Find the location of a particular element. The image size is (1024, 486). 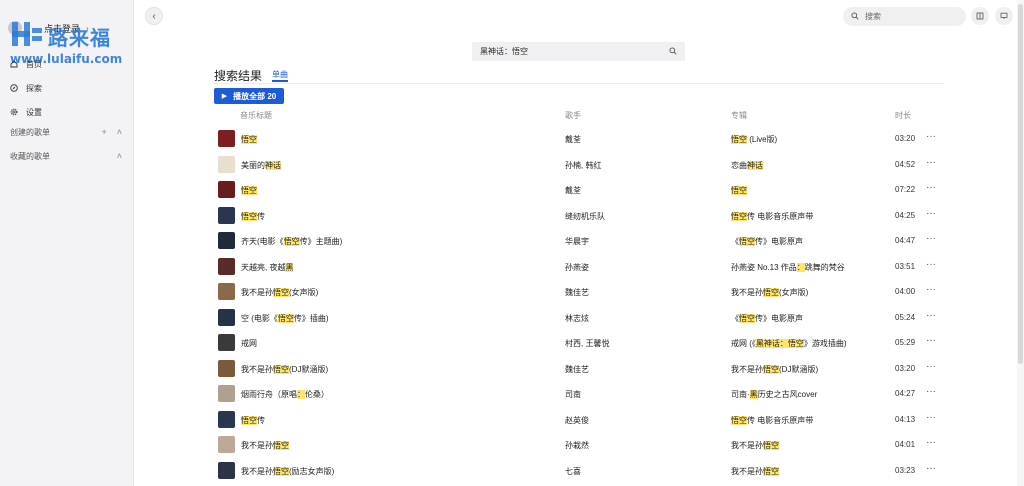

column-album: 专辑 is located at coordinates (739, 115).